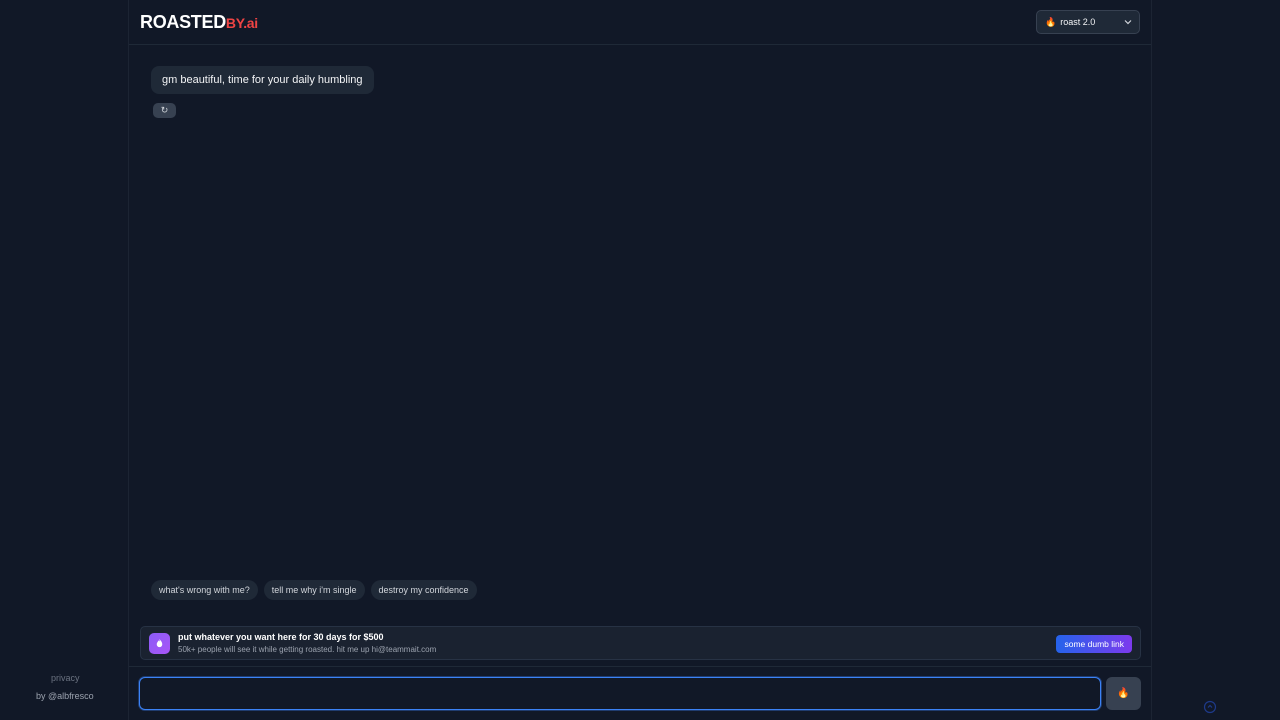 This screenshot has height=720, width=1280. Describe the element at coordinates (183, 22) in the screenshot. I see `logo-main: ROASTED` at that location.